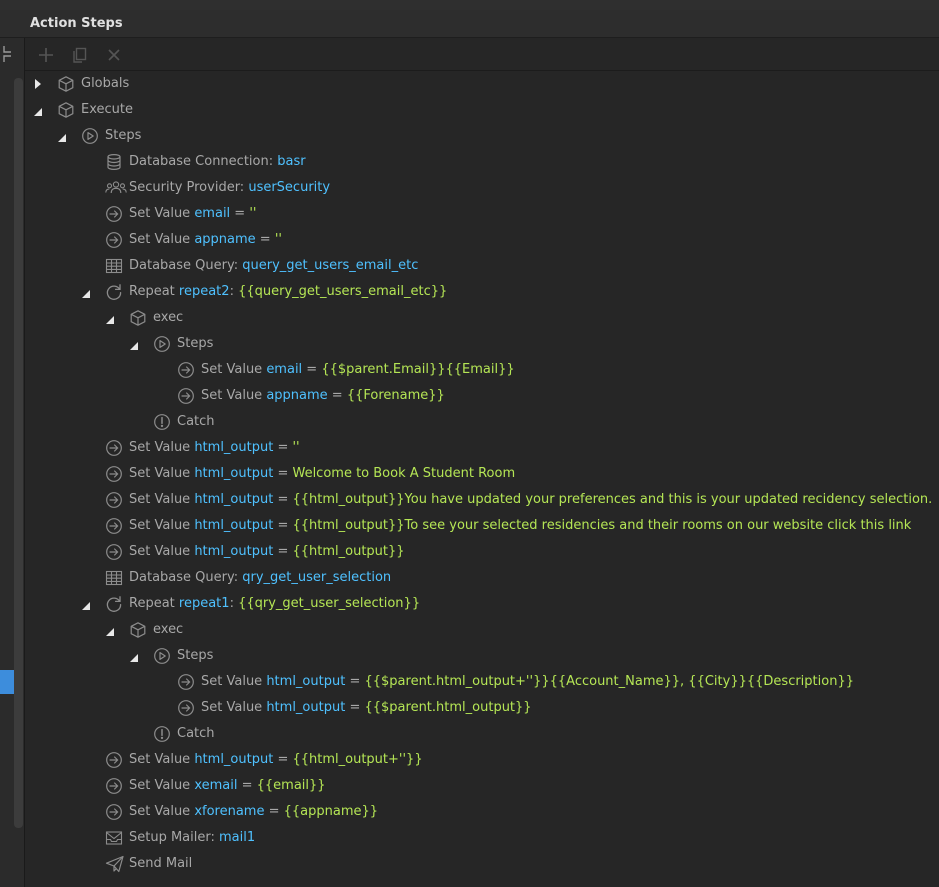 This screenshot has width=939, height=887. What do you see at coordinates (482, 552) in the screenshot?
I see `tree-row: Set Value html_output = {{html_output}}` at bounding box center [482, 552].